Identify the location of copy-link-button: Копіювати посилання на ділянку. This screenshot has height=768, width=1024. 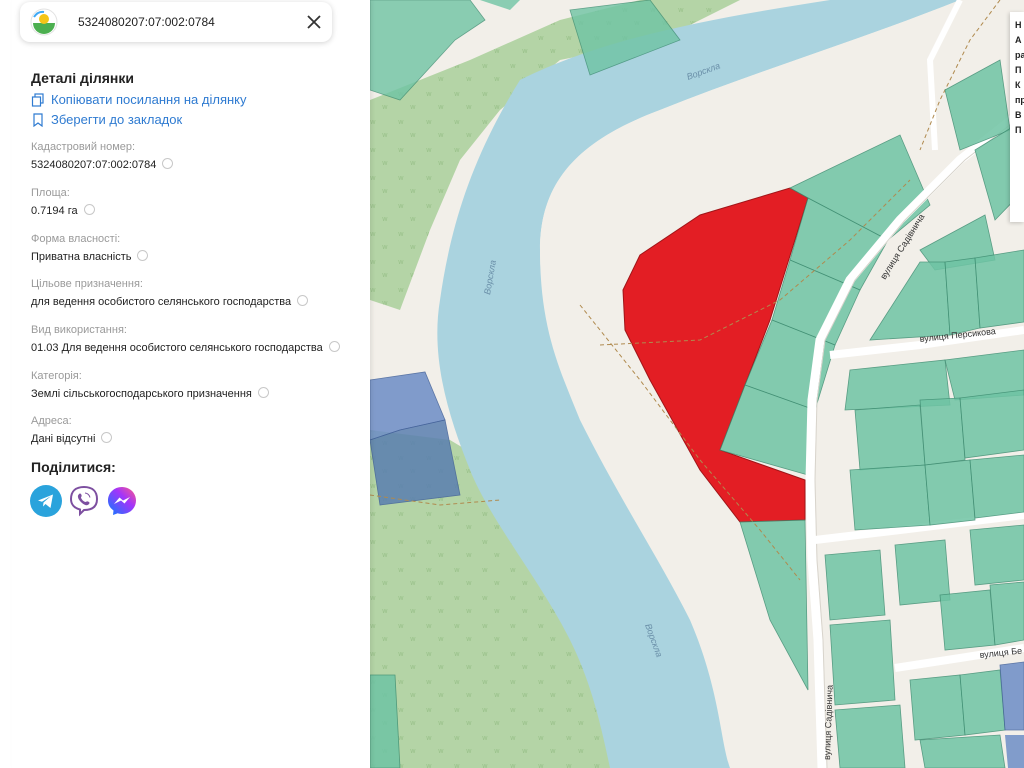
(139, 99).